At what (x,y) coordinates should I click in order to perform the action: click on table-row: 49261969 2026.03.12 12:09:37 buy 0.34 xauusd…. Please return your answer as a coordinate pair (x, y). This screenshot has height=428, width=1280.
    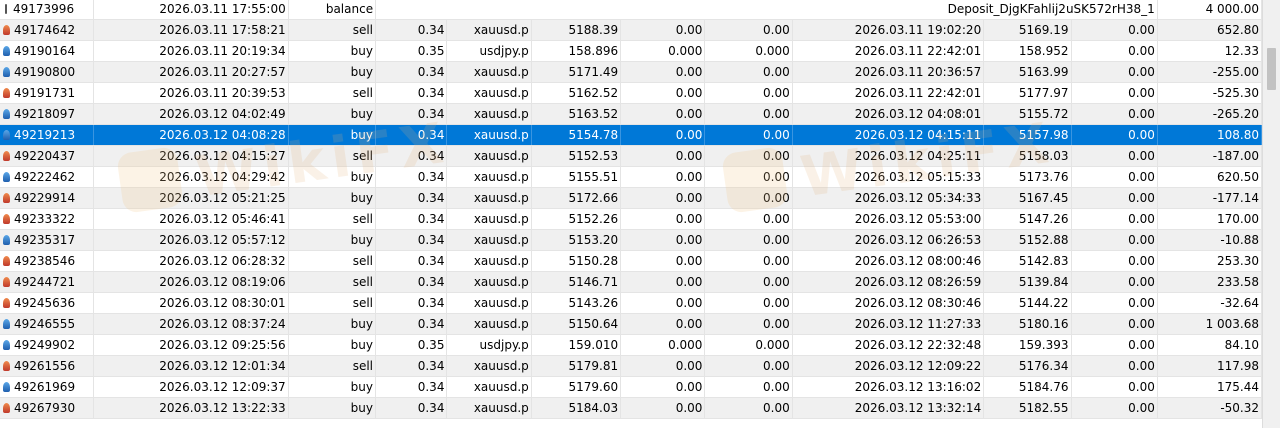
    Looking at the image, I should click on (631, 387).